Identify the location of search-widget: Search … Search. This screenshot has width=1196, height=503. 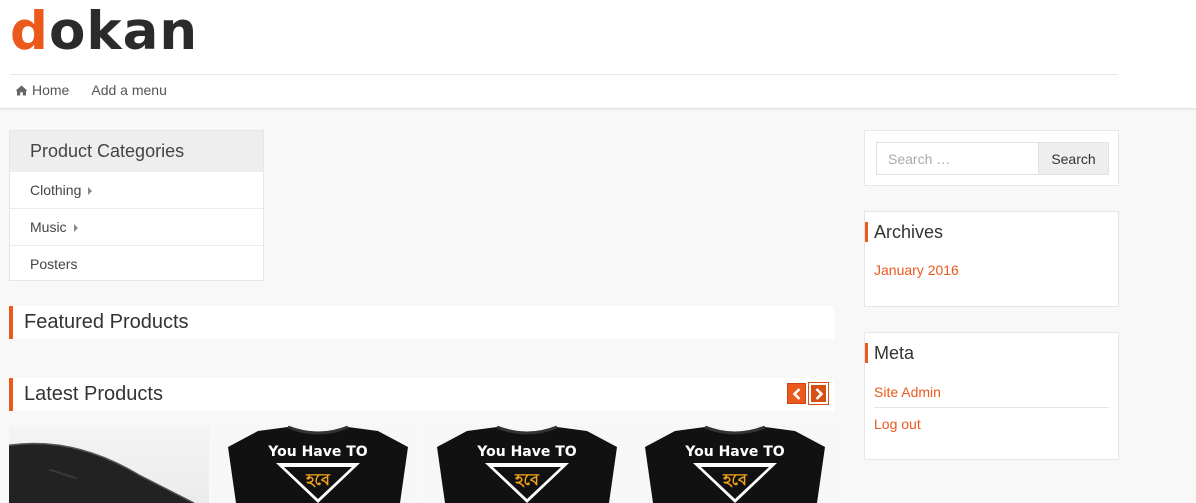
(991, 158).